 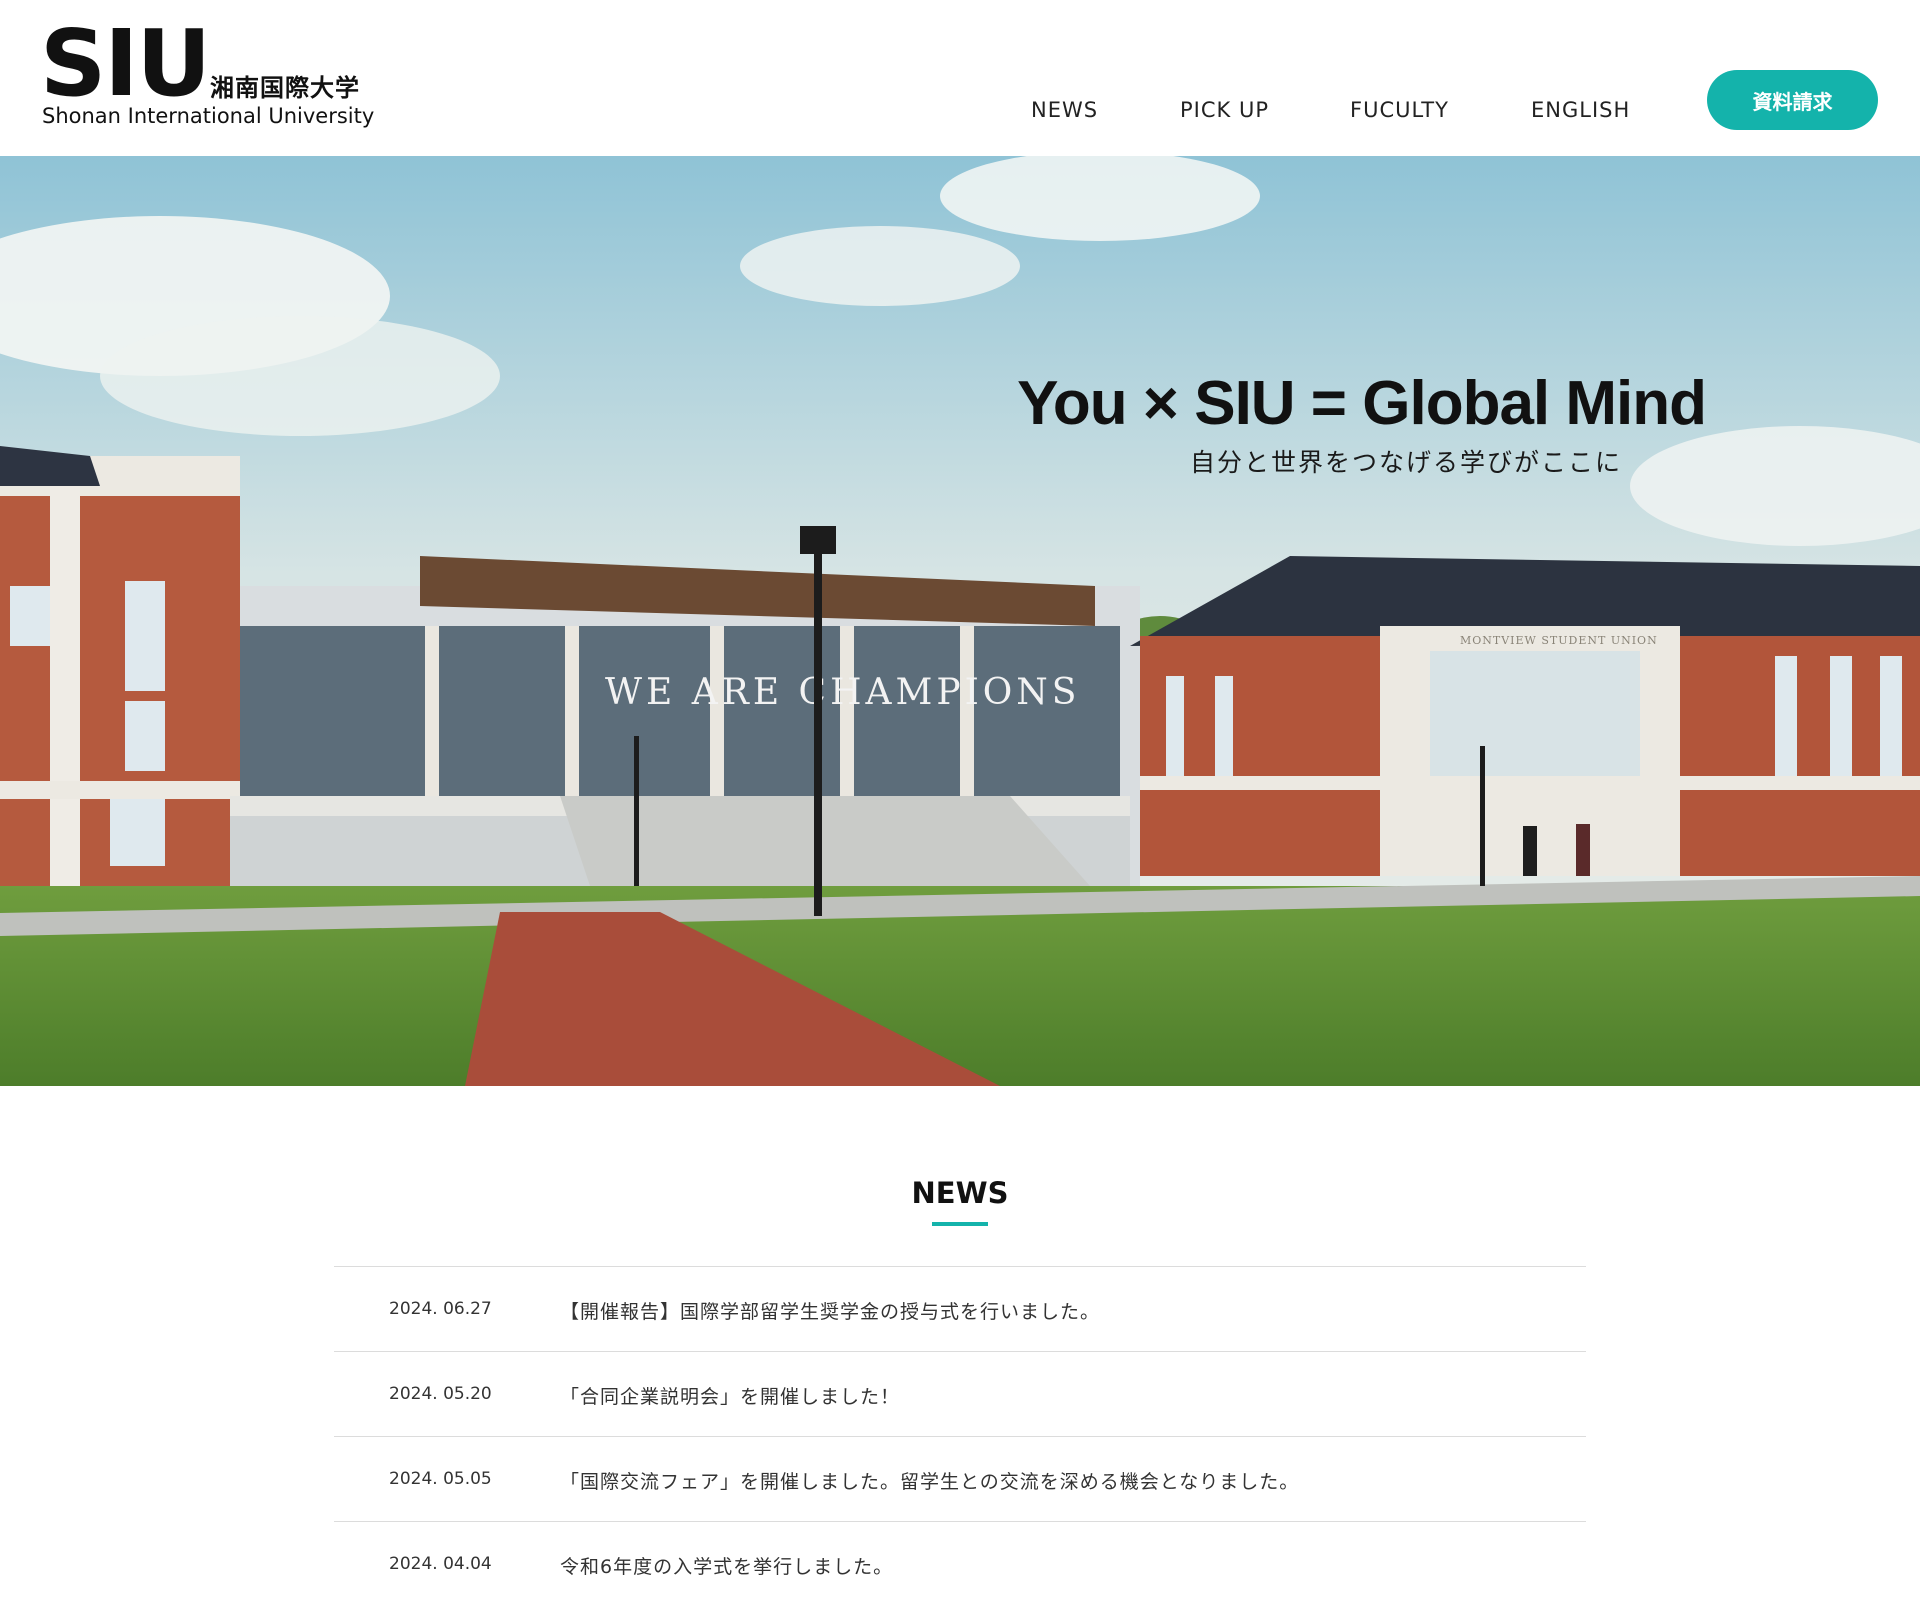 What do you see at coordinates (208, 116) in the screenshot?
I see `logo-english-name: Shonan International University` at bounding box center [208, 116].